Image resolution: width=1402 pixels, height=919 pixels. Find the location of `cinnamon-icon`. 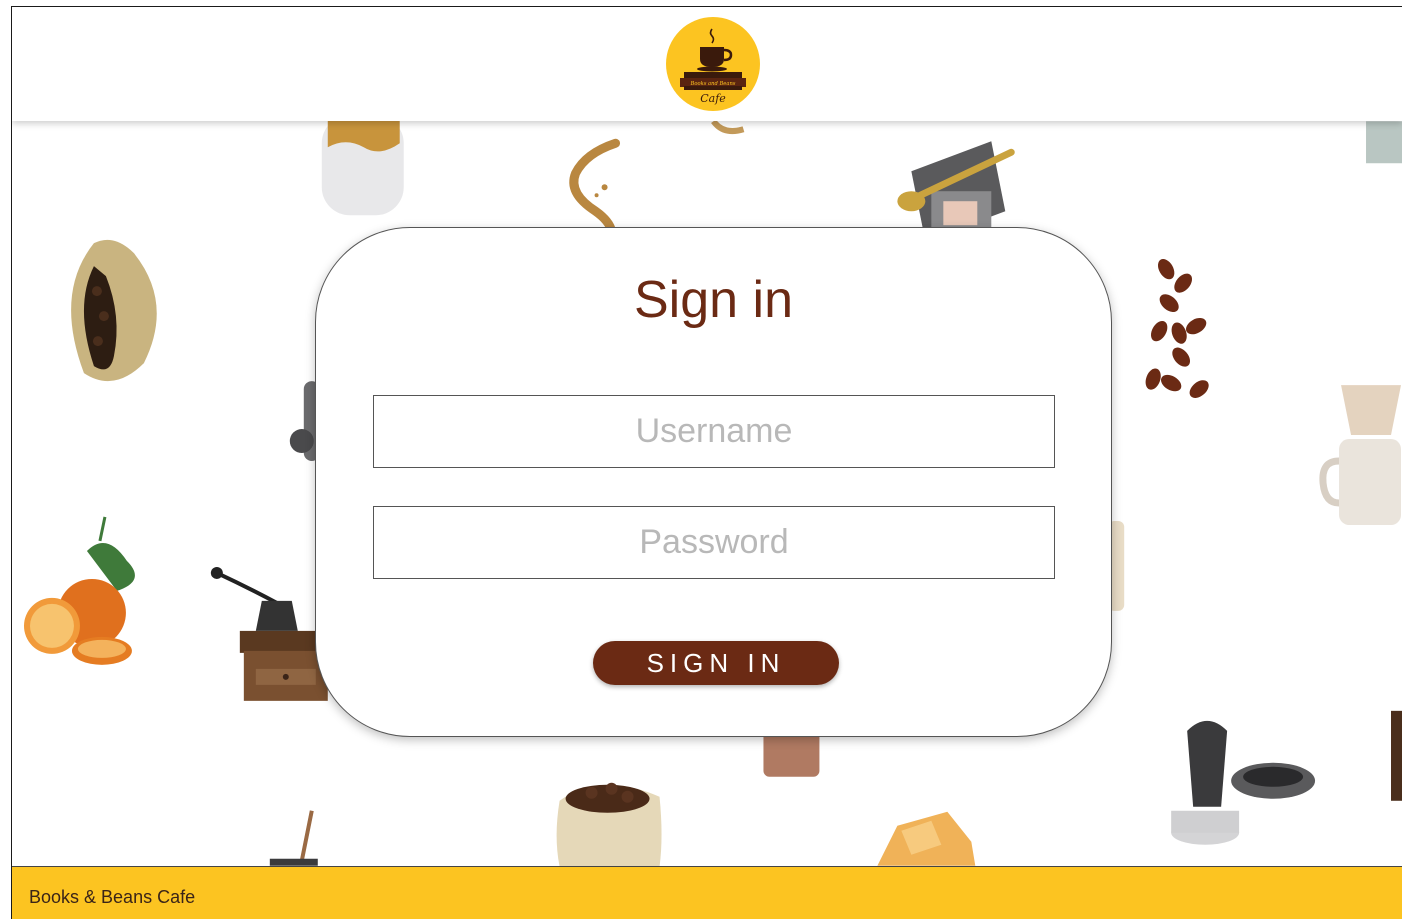

cinnamon-icon is located at coordinates (791, 753).